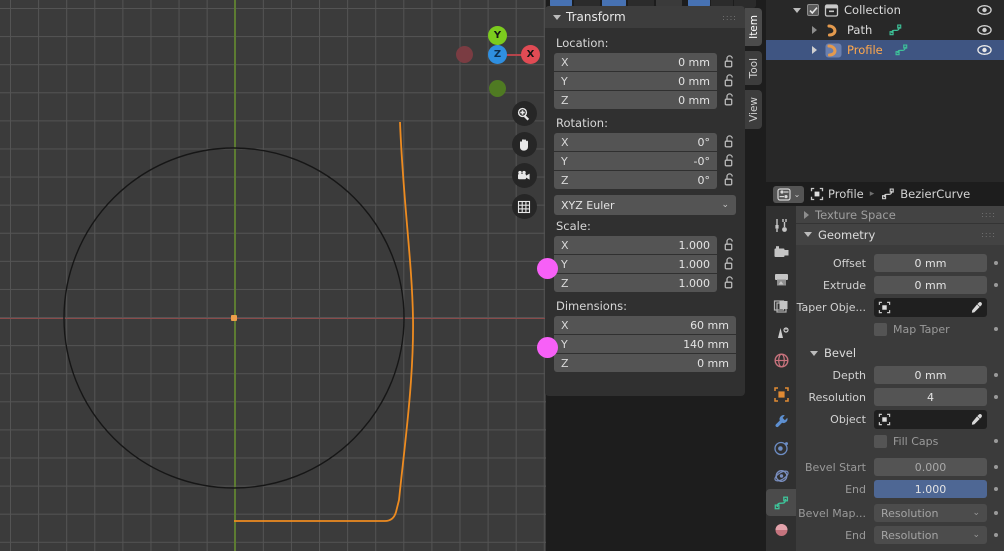 The image size is (1004, 551). I want to click on panel-geometry: Geometry ::::, so click(900, 234).